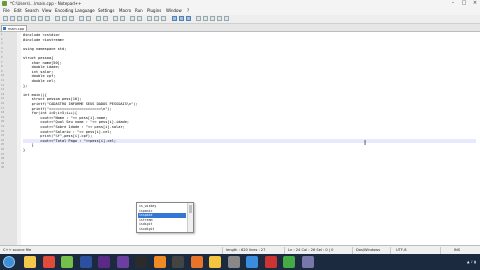 This screenshot has width=480, height=270. I want to click on taskbar-app3-icon, so click(289, 262).